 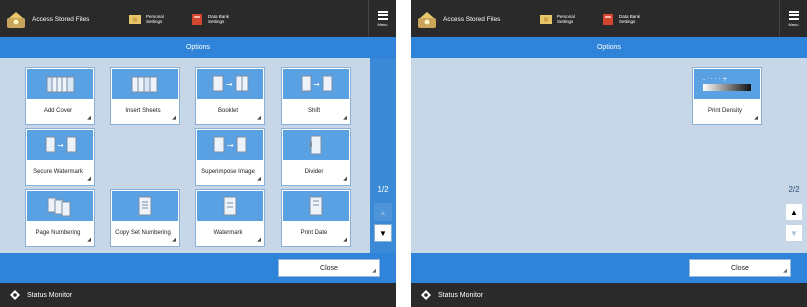 I want to click on option-label: Secure Watermark, so click(x=58, y=172).